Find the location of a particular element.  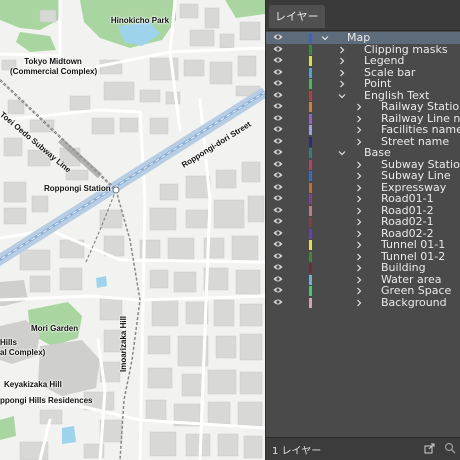

map-label-mori-garden: Mori Garden is located at coordinates (55, 328).